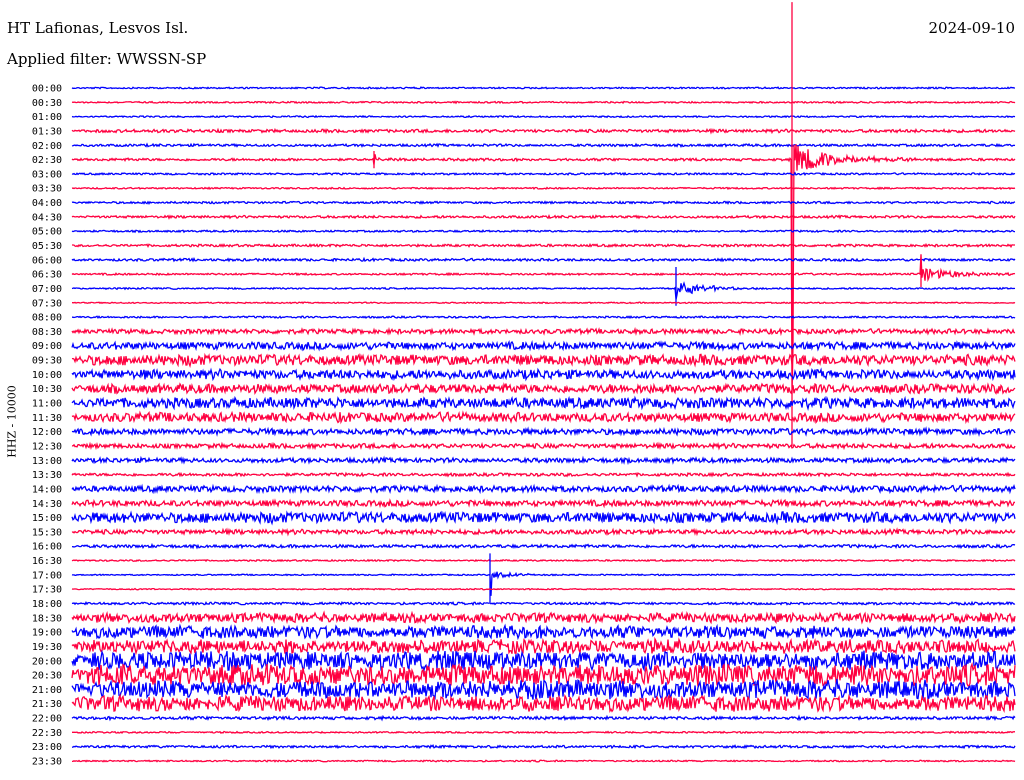  What do you see at coordinates (47, 275) in the screenshot?
I see `trace-time-label: 06:30` at bounding box center [47, 275].